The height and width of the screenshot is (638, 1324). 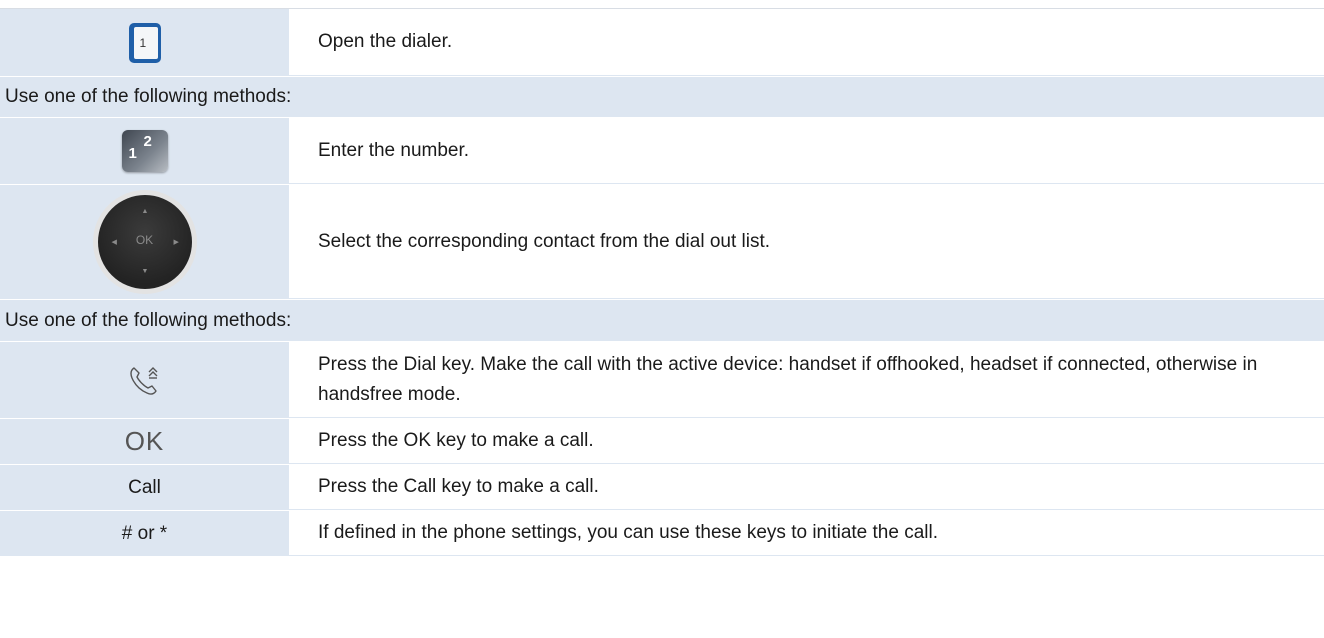 What do you see at coordinates (806, 42) in the screenshot?
I see `step-text: Open the dialer.` at bounding box center [806, 42].